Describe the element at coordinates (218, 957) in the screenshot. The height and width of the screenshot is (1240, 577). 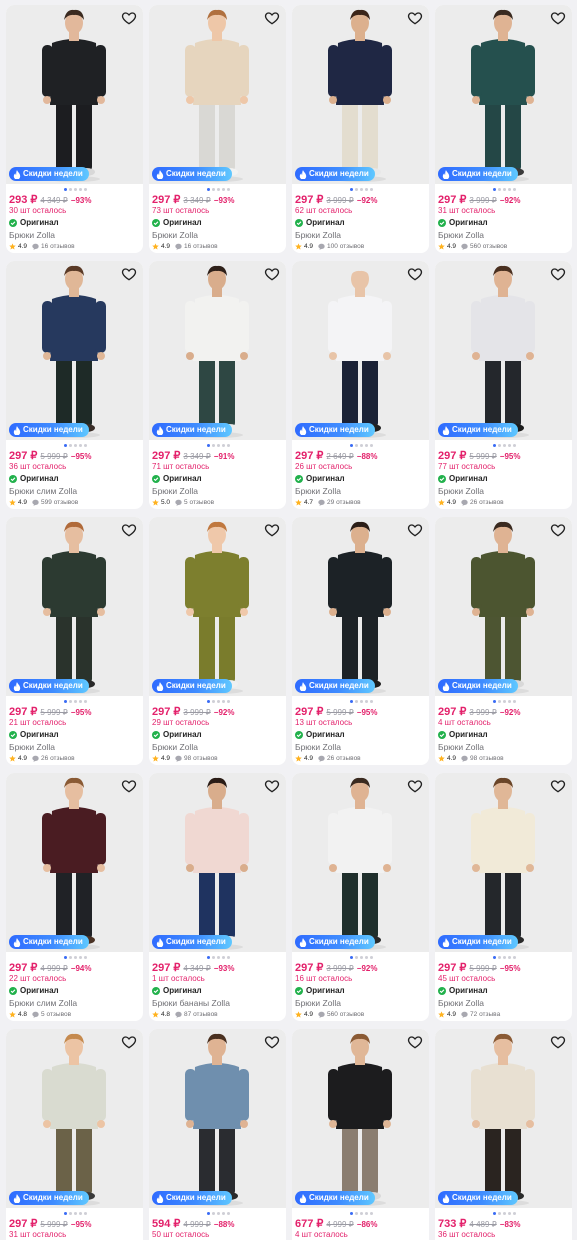
I see `photo-pagination-dots` at that location.